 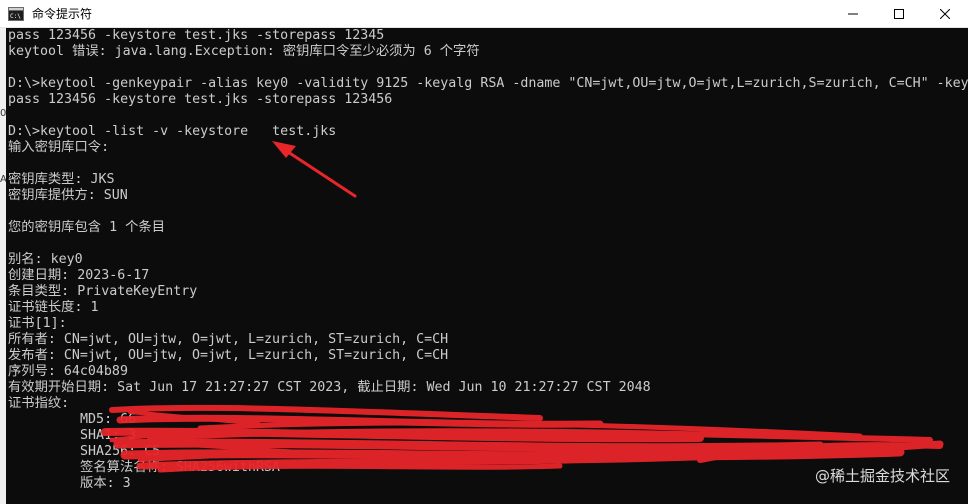 What do you see at coordinates (68, 371) in the screenshot?
I see `console-line: 序列号: 64c04b89` at bounding box center [68, 371].